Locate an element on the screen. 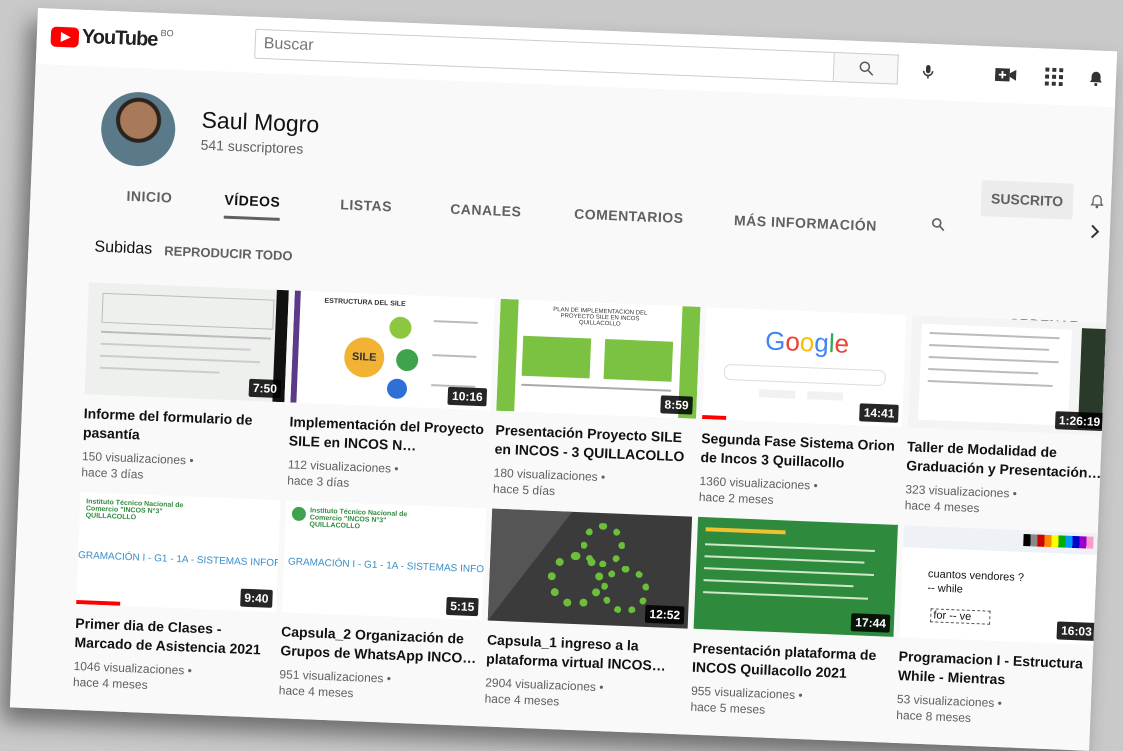 The image size is (1123, 751). video-thumbnail: 1:26:19 is located at coordinates (1010, 375).